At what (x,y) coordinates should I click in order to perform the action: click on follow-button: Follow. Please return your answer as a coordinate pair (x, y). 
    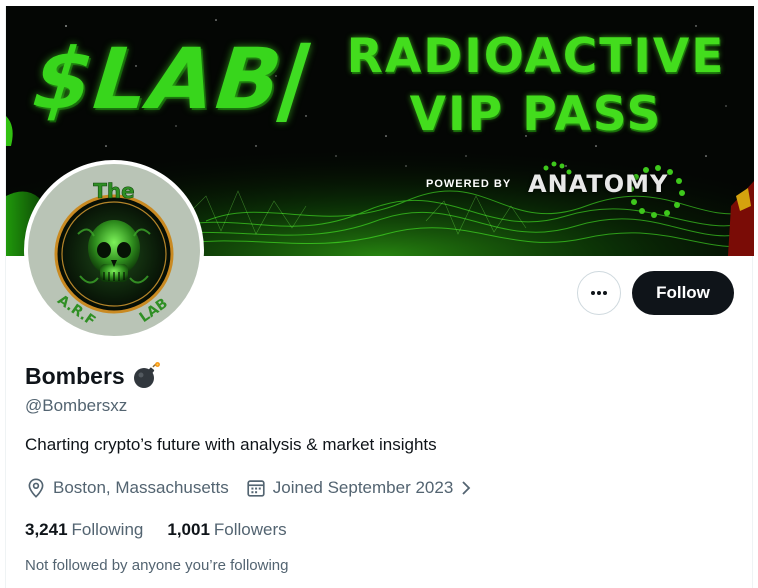
    Looking at the image, I should click on (683, 293).